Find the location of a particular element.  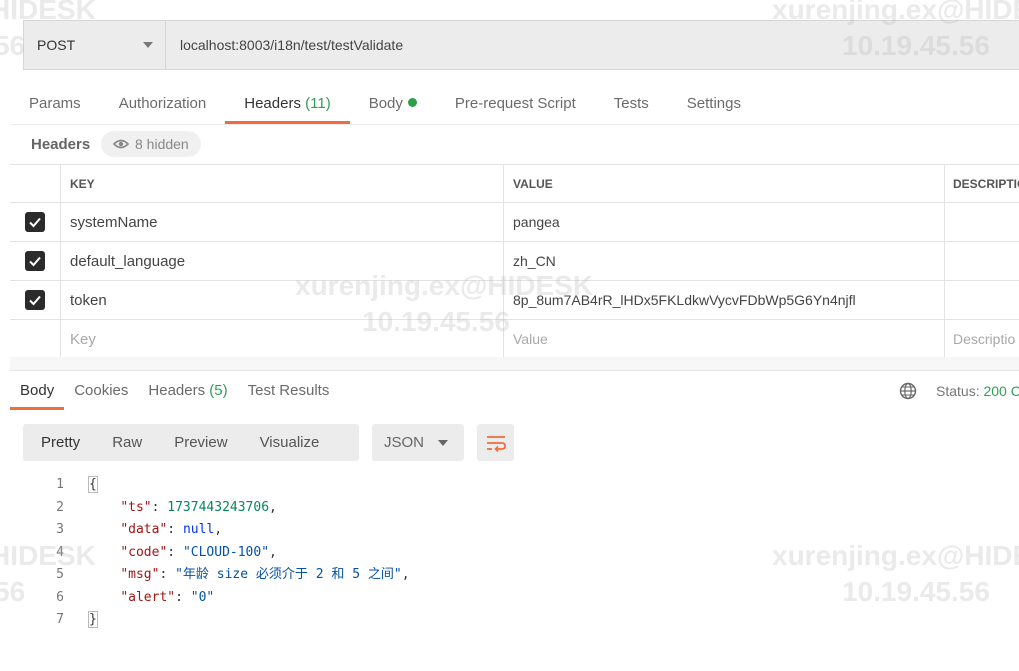

tab-label: Test Results is located at coordinates (288, 390).